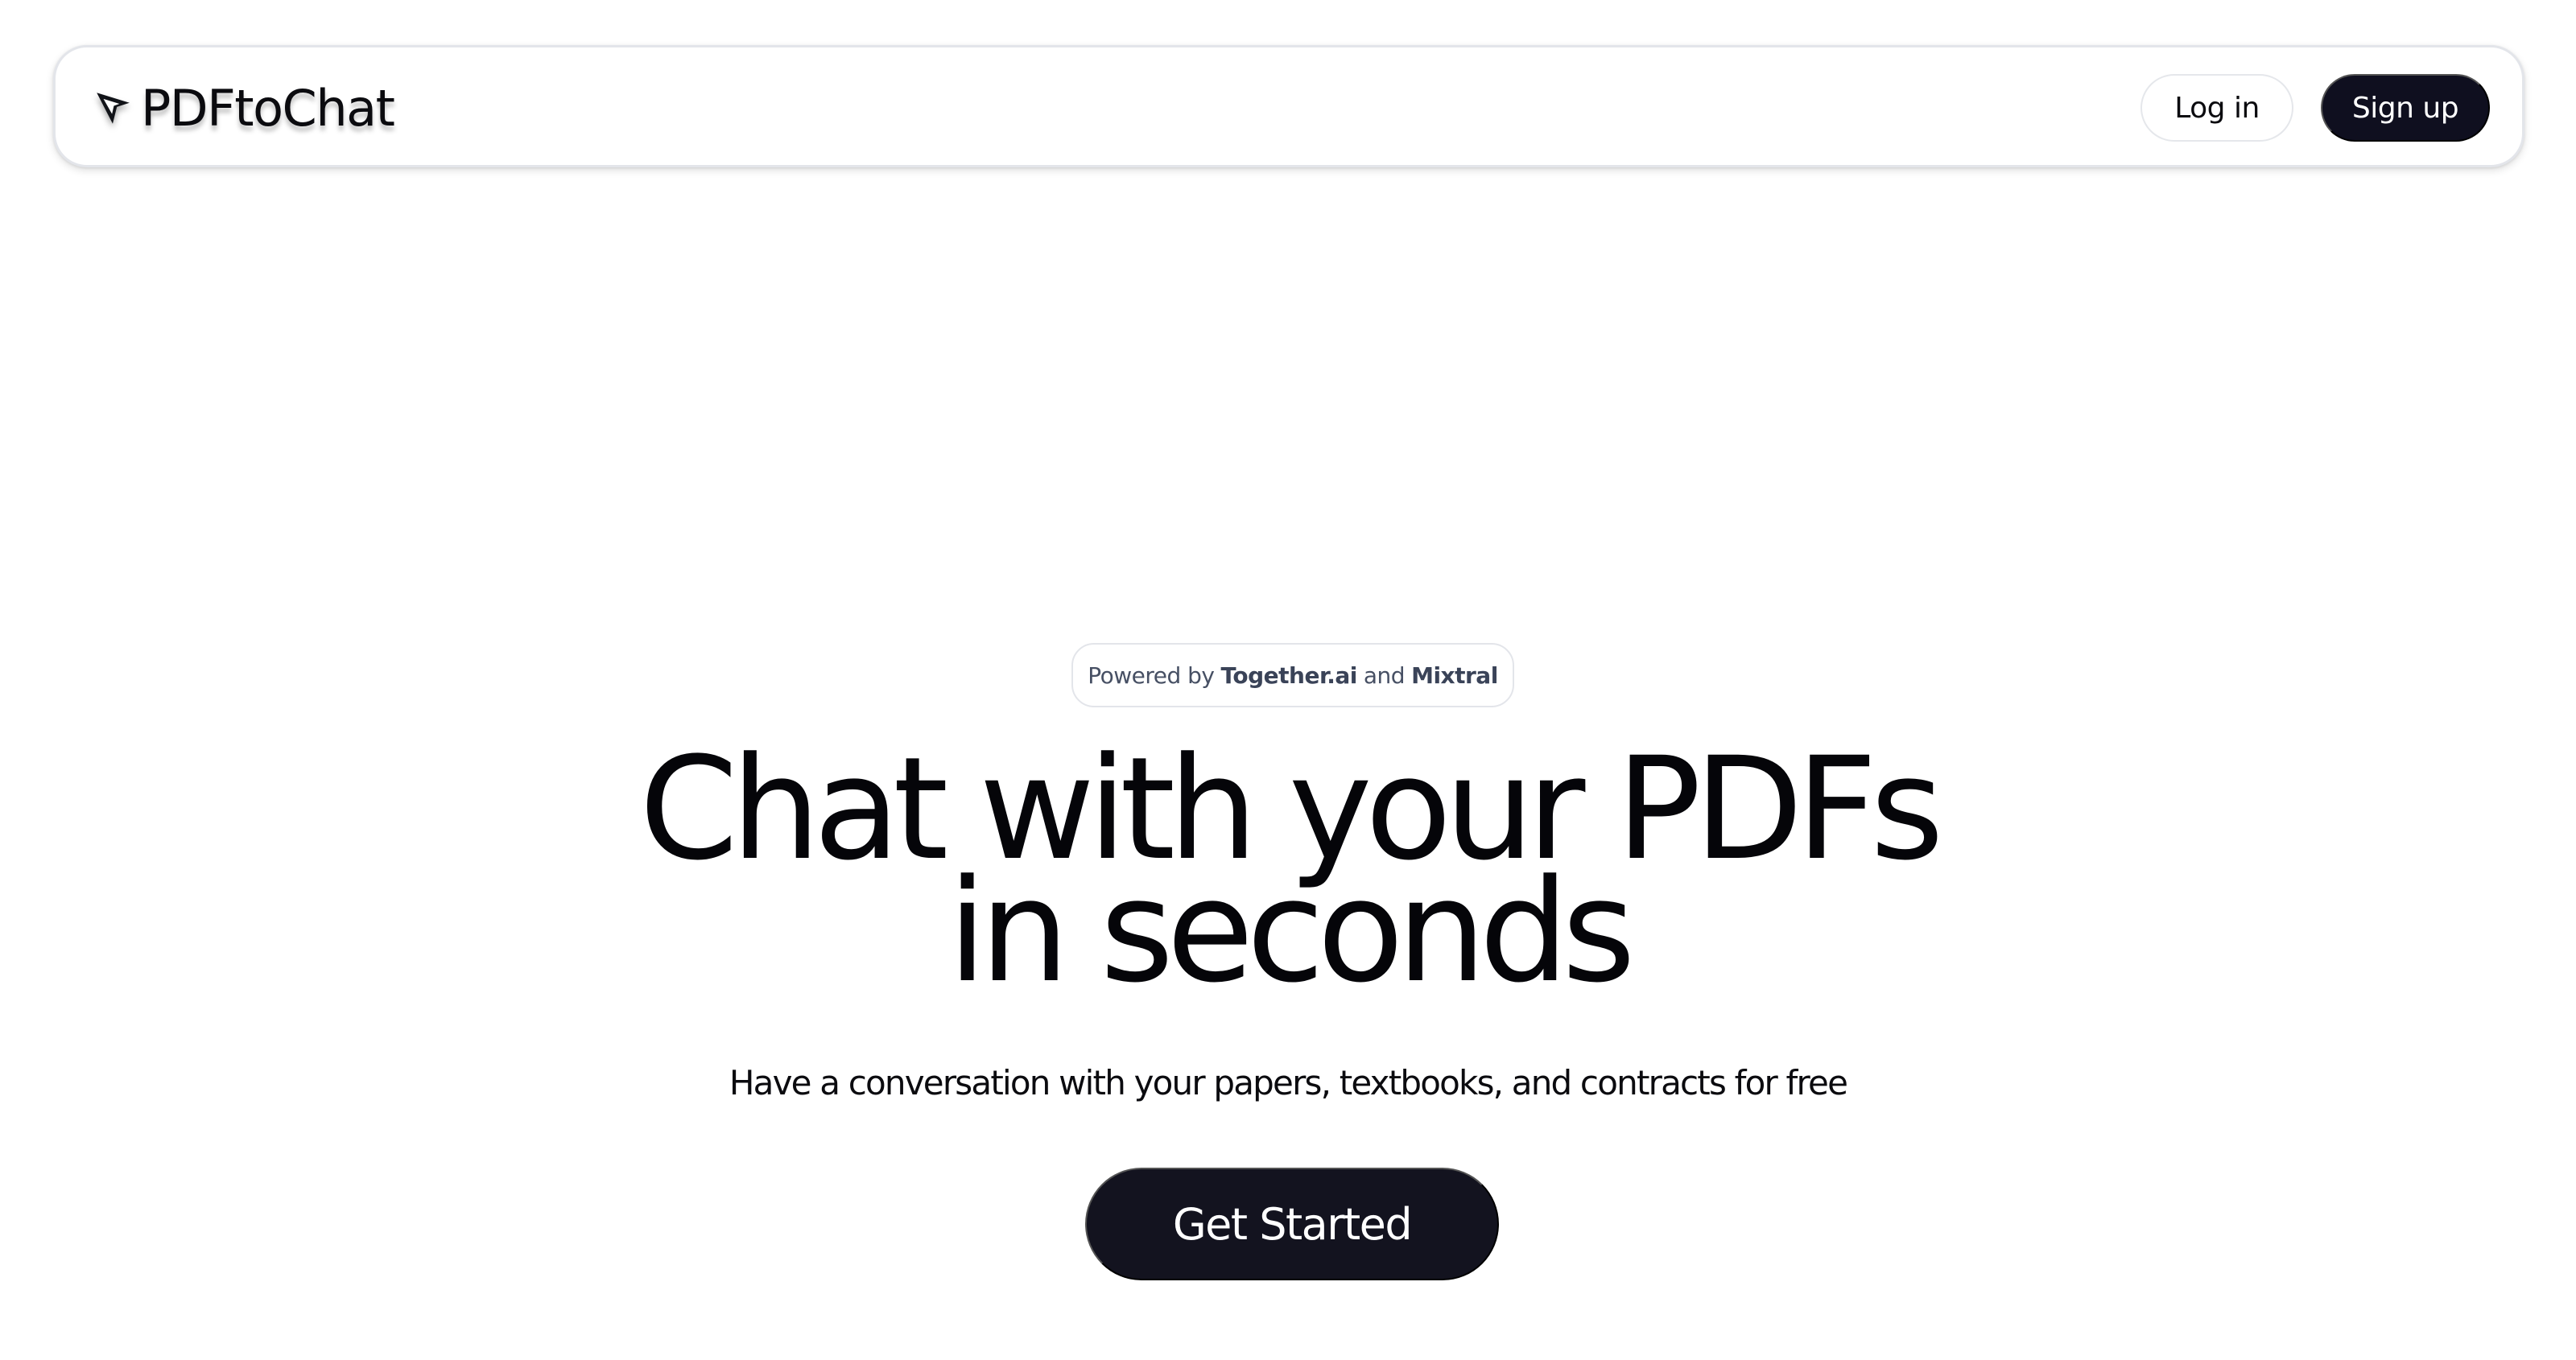 The height and width of the screenshot is (1360, 2576). I want to click on badge-prefix: Powered by, so click(1151, 675).